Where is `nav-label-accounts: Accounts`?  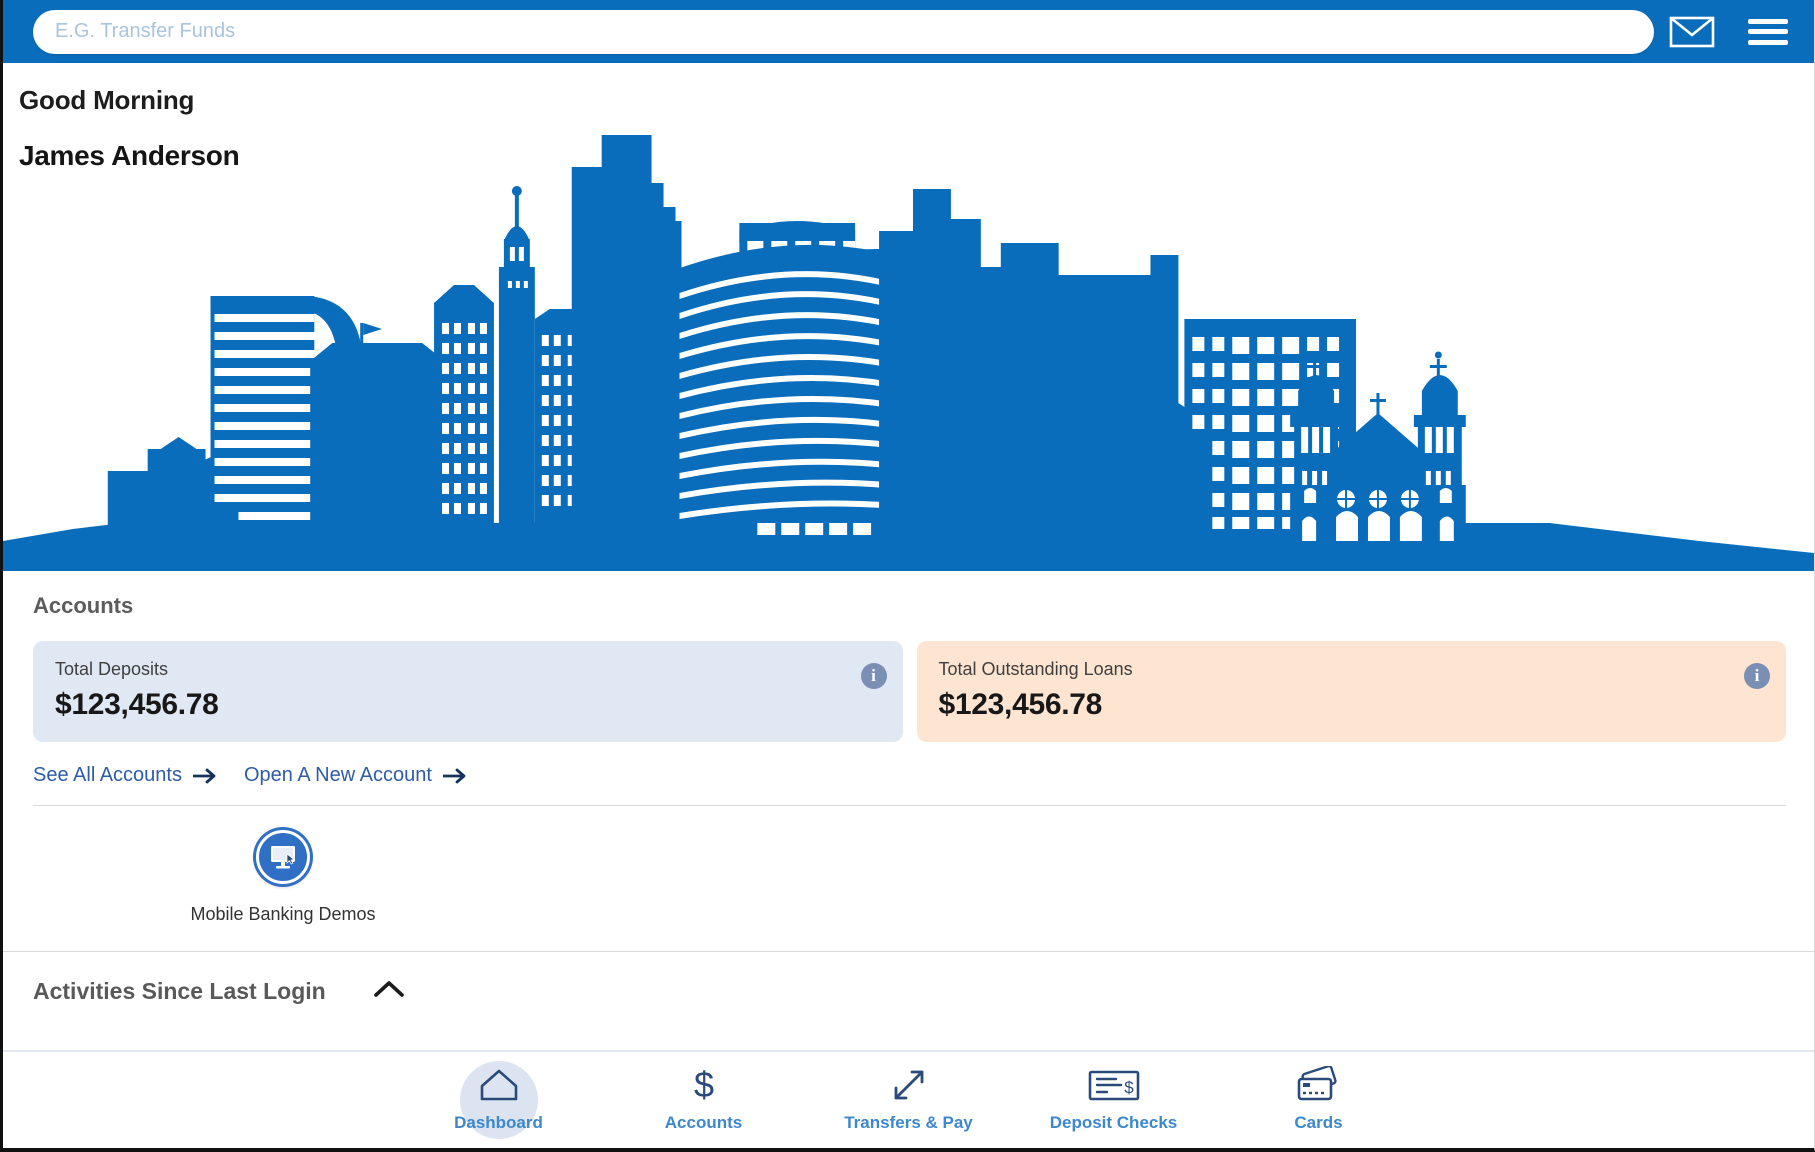
nav-label-accounts: Accounts is located at coordinates (703, 1122).